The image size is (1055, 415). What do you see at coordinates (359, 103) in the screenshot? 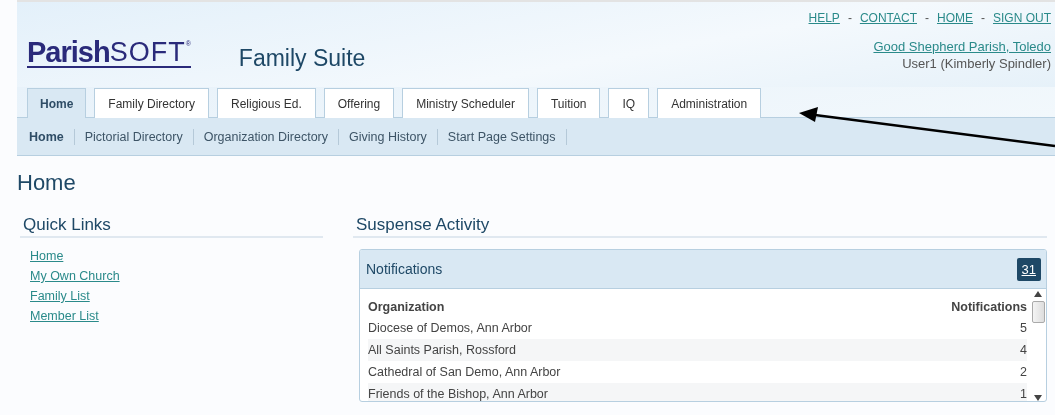
I see `nav-tab: Offering` at bounding box center [359, 103].